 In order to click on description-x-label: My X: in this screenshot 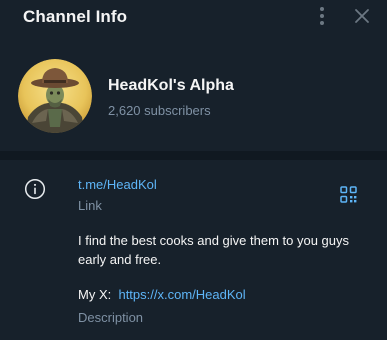, I will do `click(96, 294)`.